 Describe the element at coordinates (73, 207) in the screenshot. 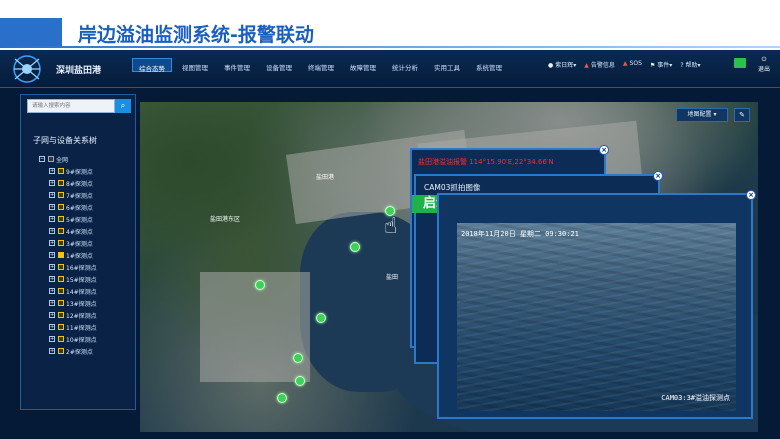

I see `tree-node: +6#探测点` at that location.